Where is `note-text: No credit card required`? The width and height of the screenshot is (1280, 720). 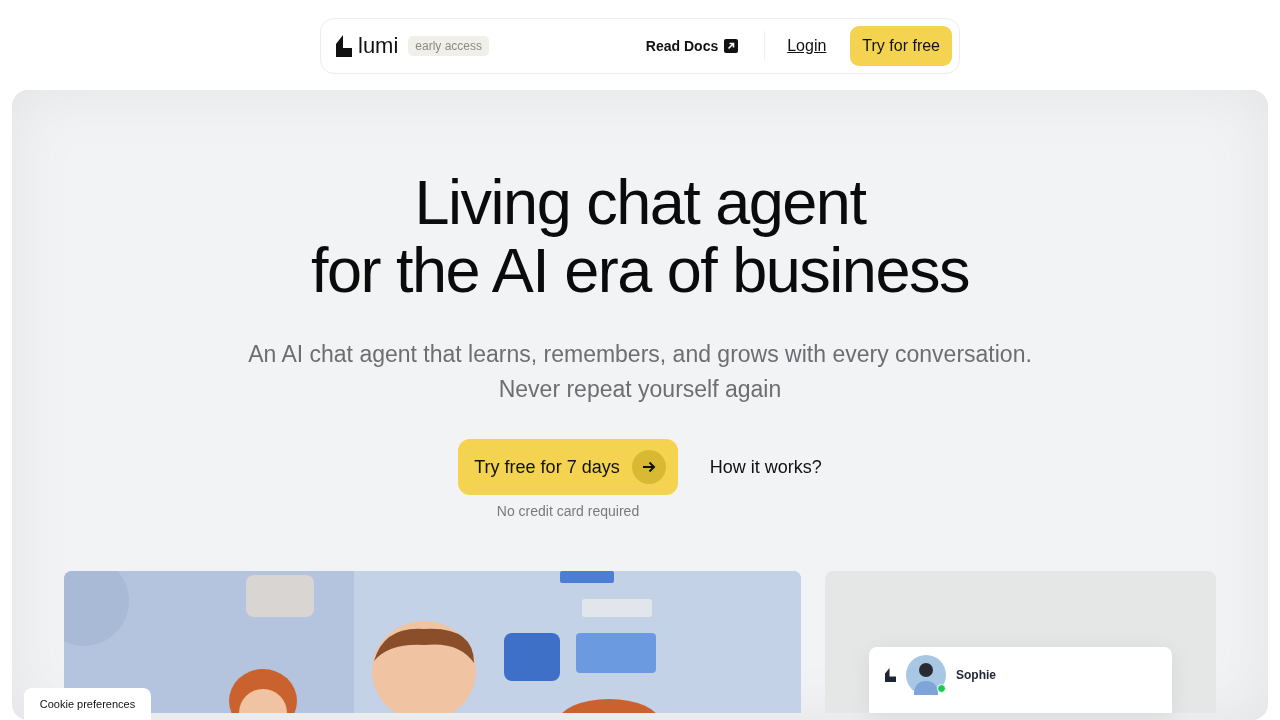
note-text: No credit card required is located at coordinates (568, 511).